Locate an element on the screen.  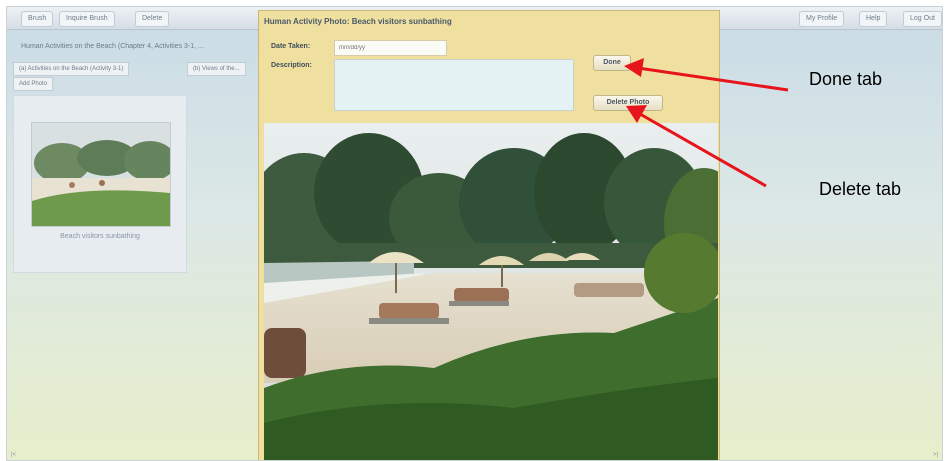
annotation-arrows is located at coordinates (706, 123).